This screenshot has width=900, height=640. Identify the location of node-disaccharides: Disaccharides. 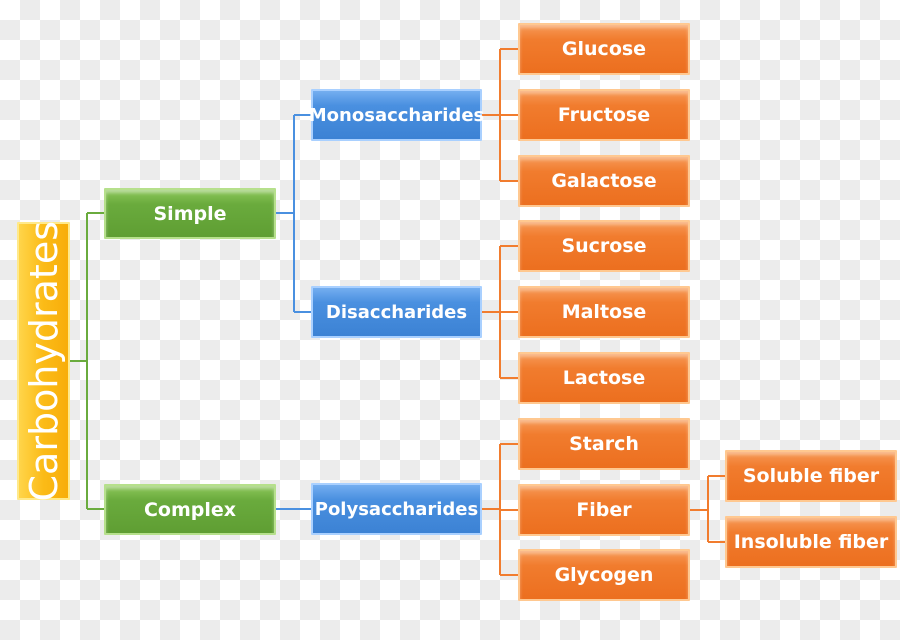
(396, 312).